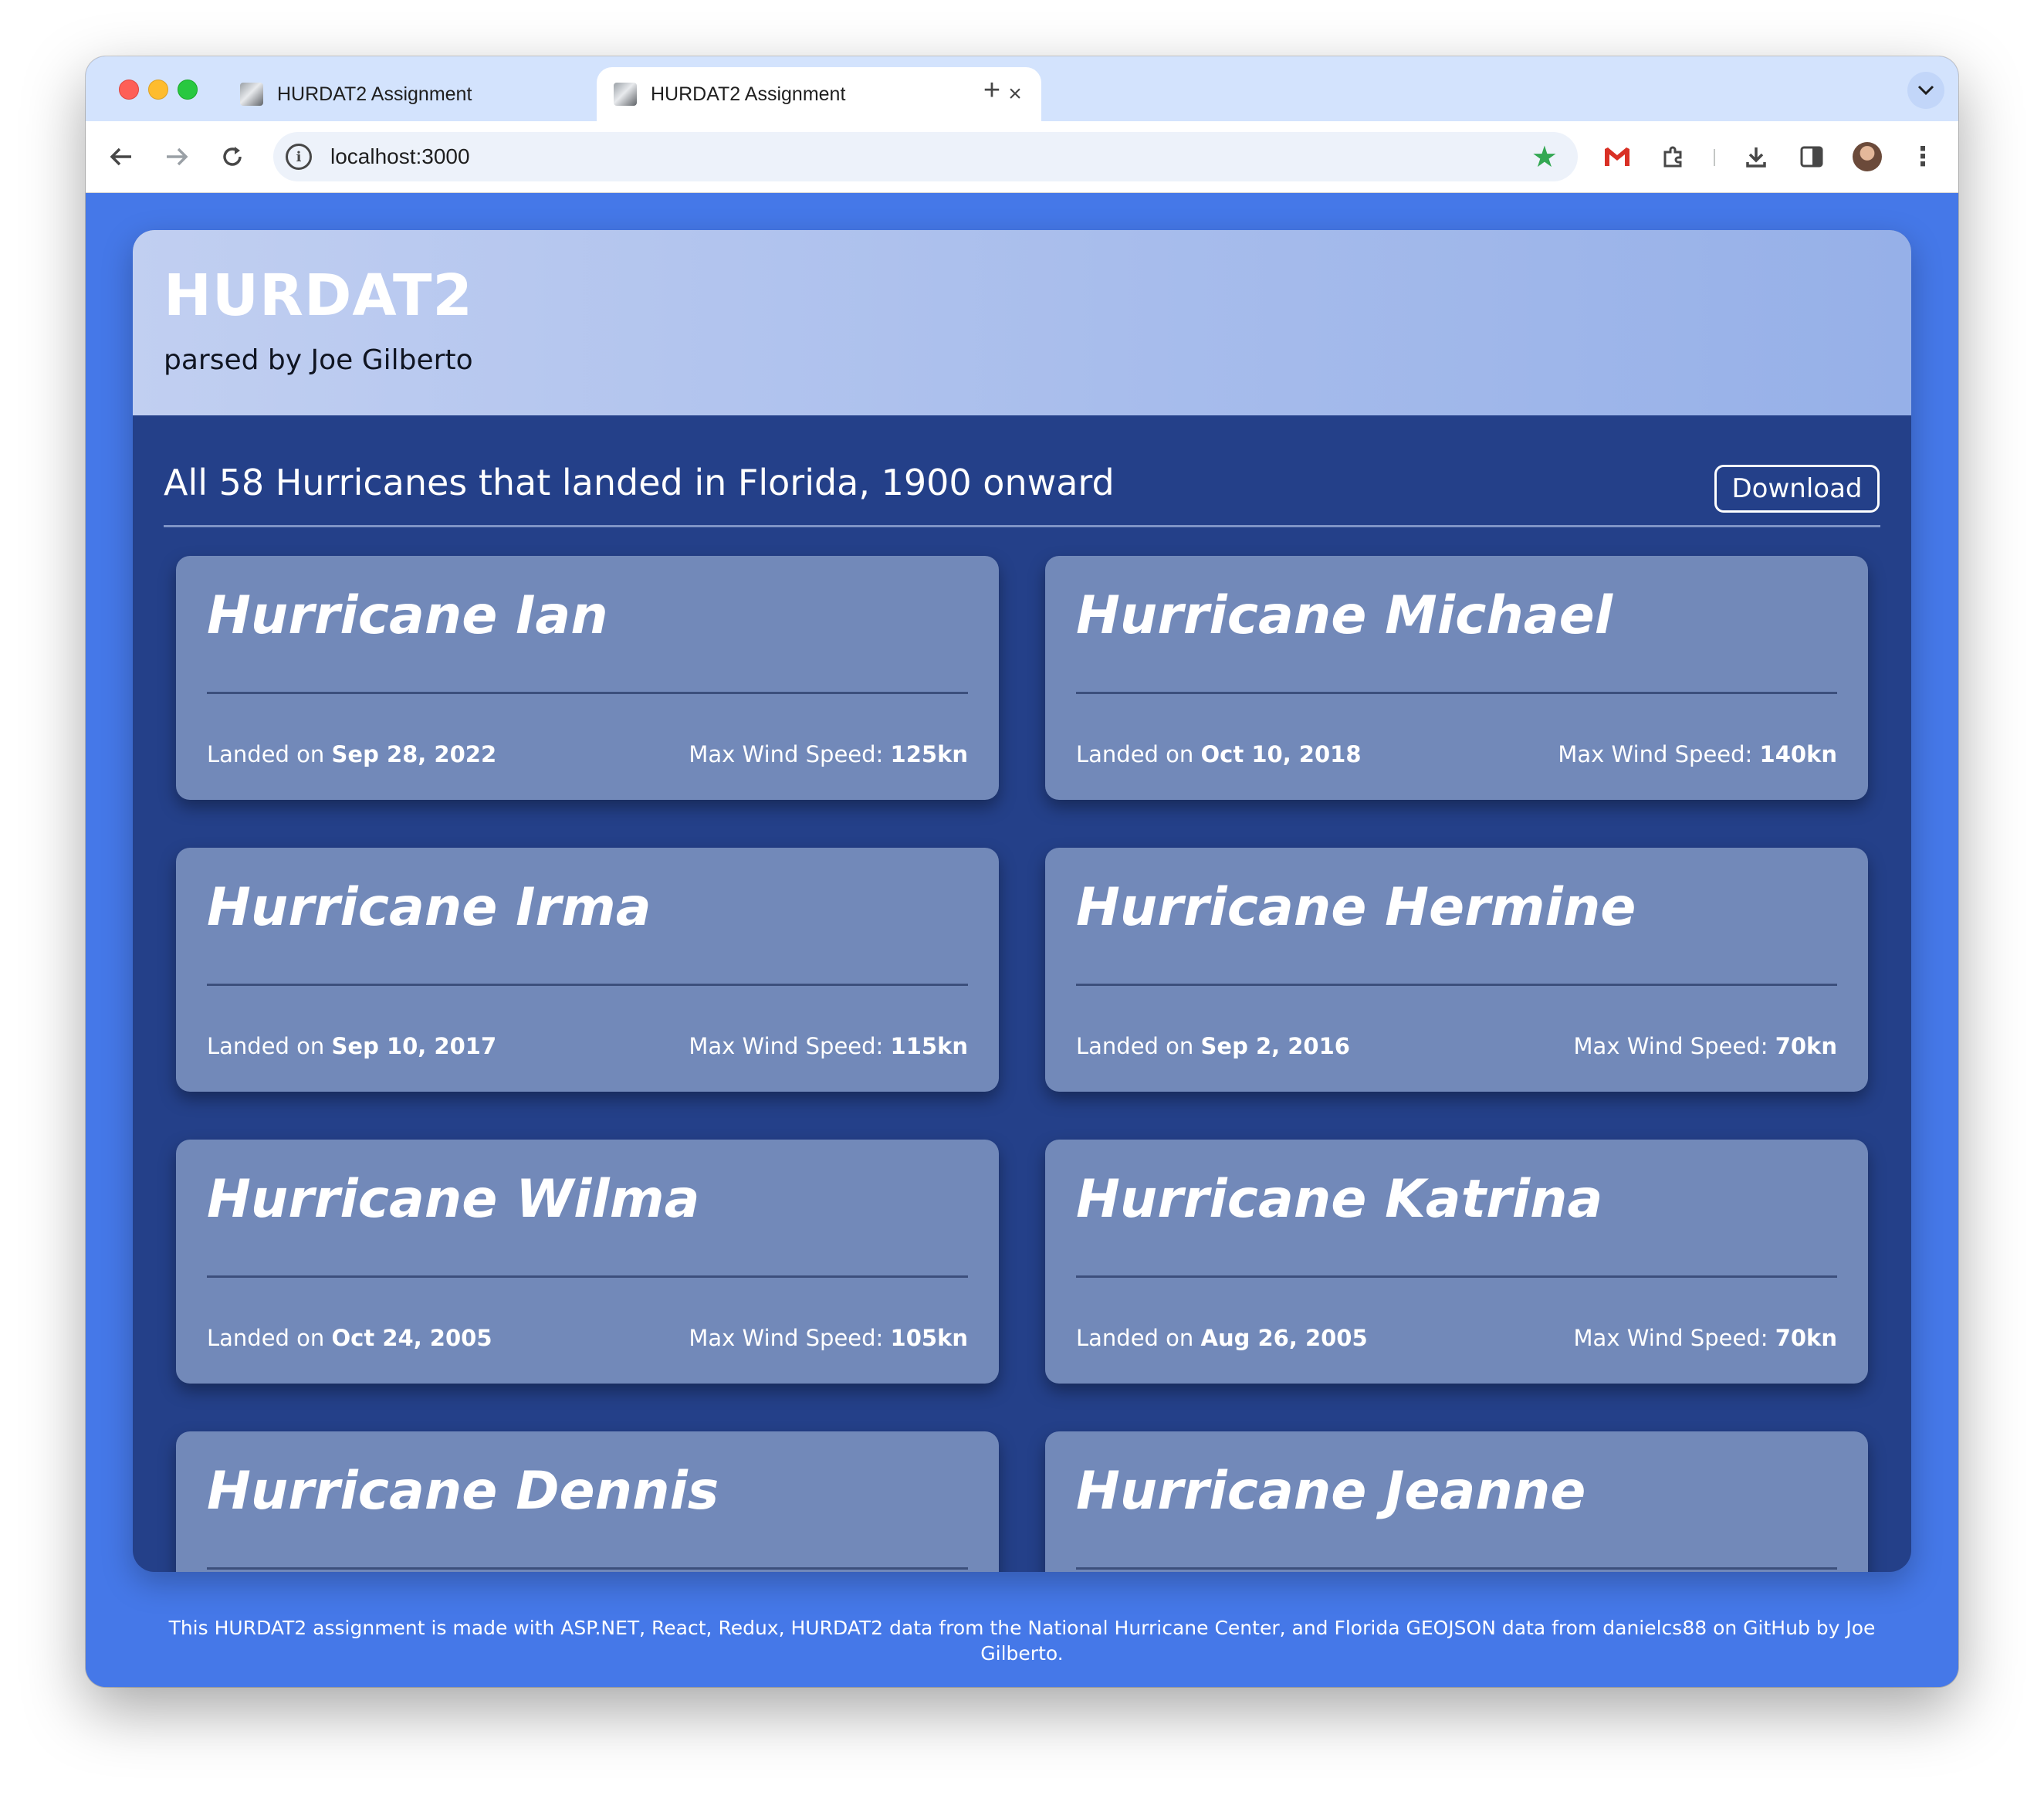 The image size is (2044, 1802). What do you see at coordinates (429, 908) in the screenshot?
I see `hurricane-name: Hurricane Irma` at bounding box center [429, 908].